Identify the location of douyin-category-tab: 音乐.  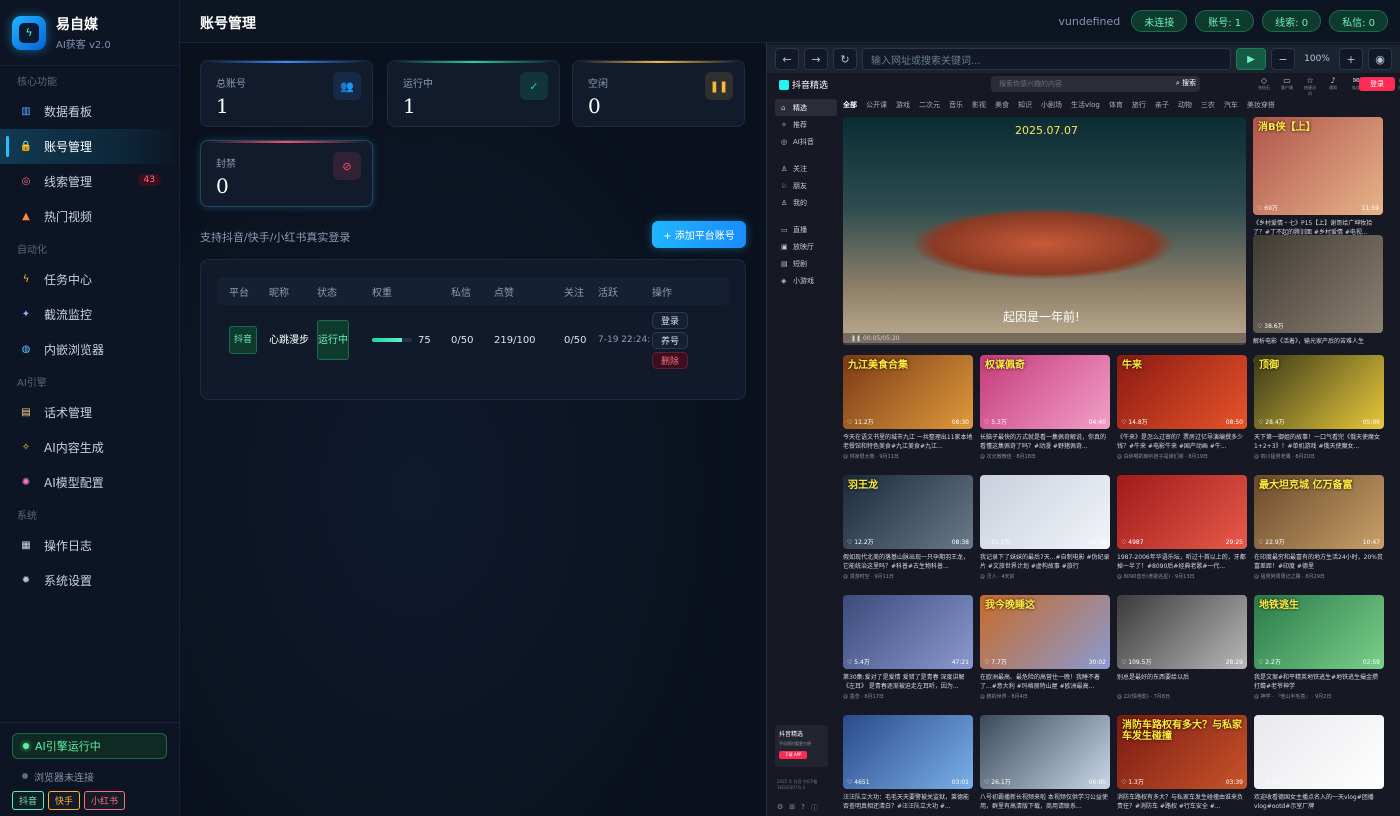
(956, 105).